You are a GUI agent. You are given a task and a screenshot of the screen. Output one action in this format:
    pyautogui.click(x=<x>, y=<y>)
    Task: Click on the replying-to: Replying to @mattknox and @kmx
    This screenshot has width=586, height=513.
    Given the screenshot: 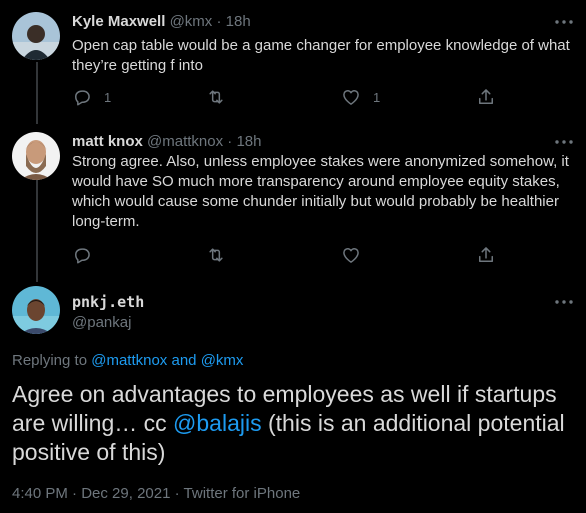 What is the action you would take?
    pyautogui.click(x=127, y=361)
    